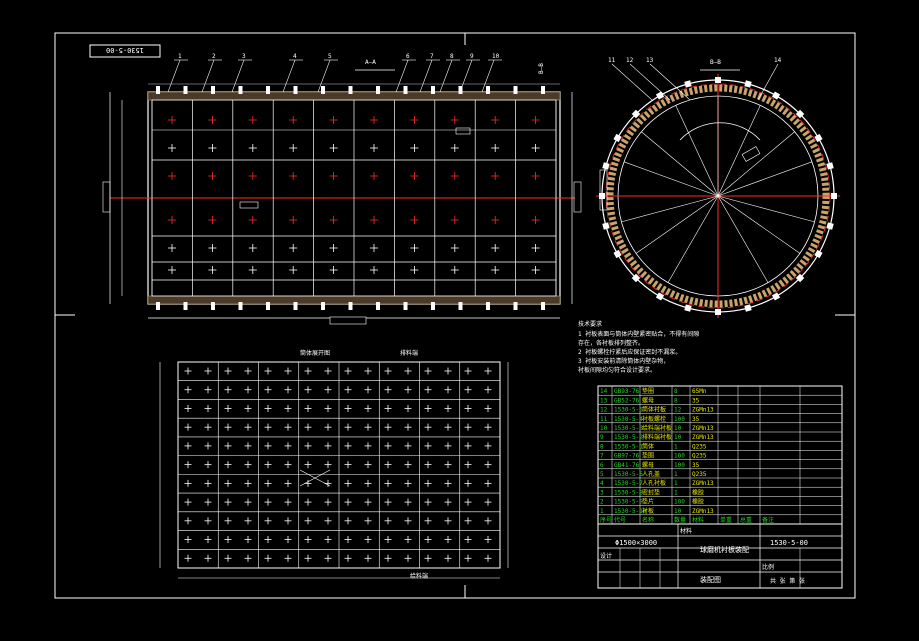  Describe the element at coordinates (698, 492) in the screenshot. I see `bom-cell: 橡胶` at that location.